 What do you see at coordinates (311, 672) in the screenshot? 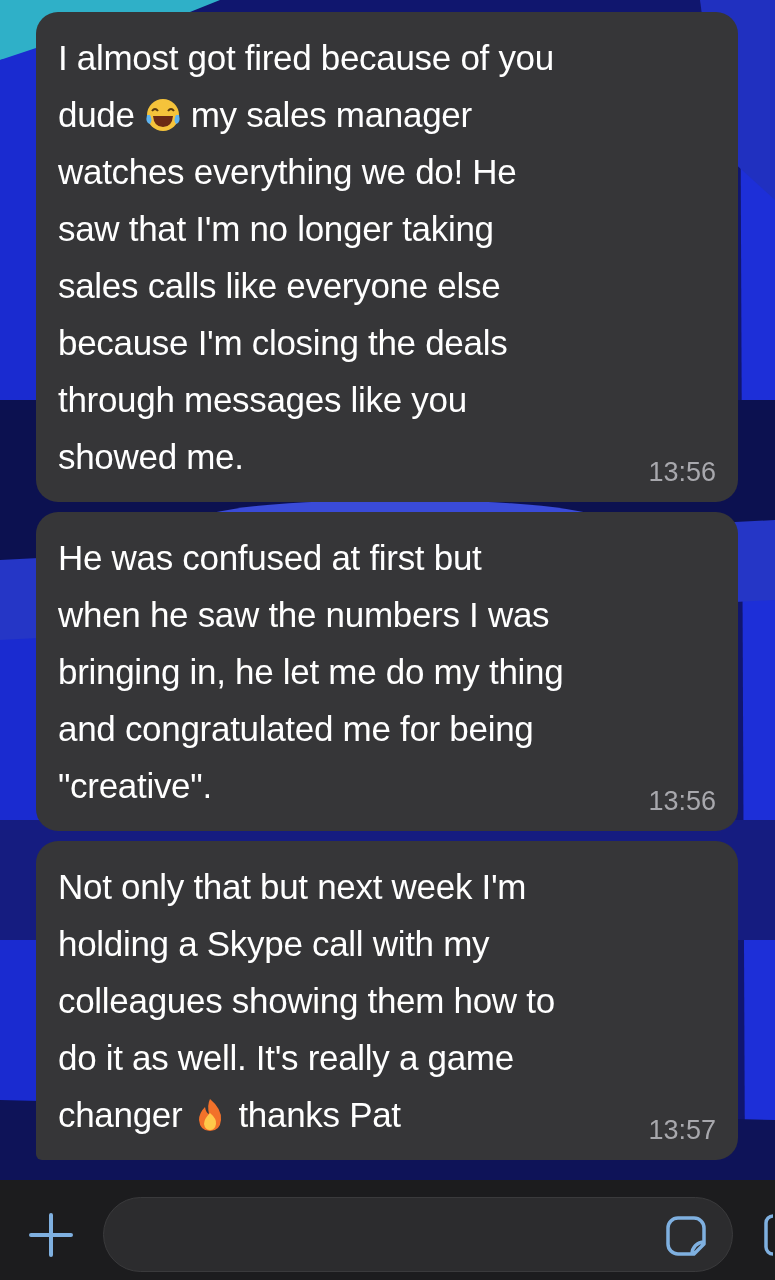
I see `message-text: bringing in, he let me do my thing` at bounding box center [311, 672].